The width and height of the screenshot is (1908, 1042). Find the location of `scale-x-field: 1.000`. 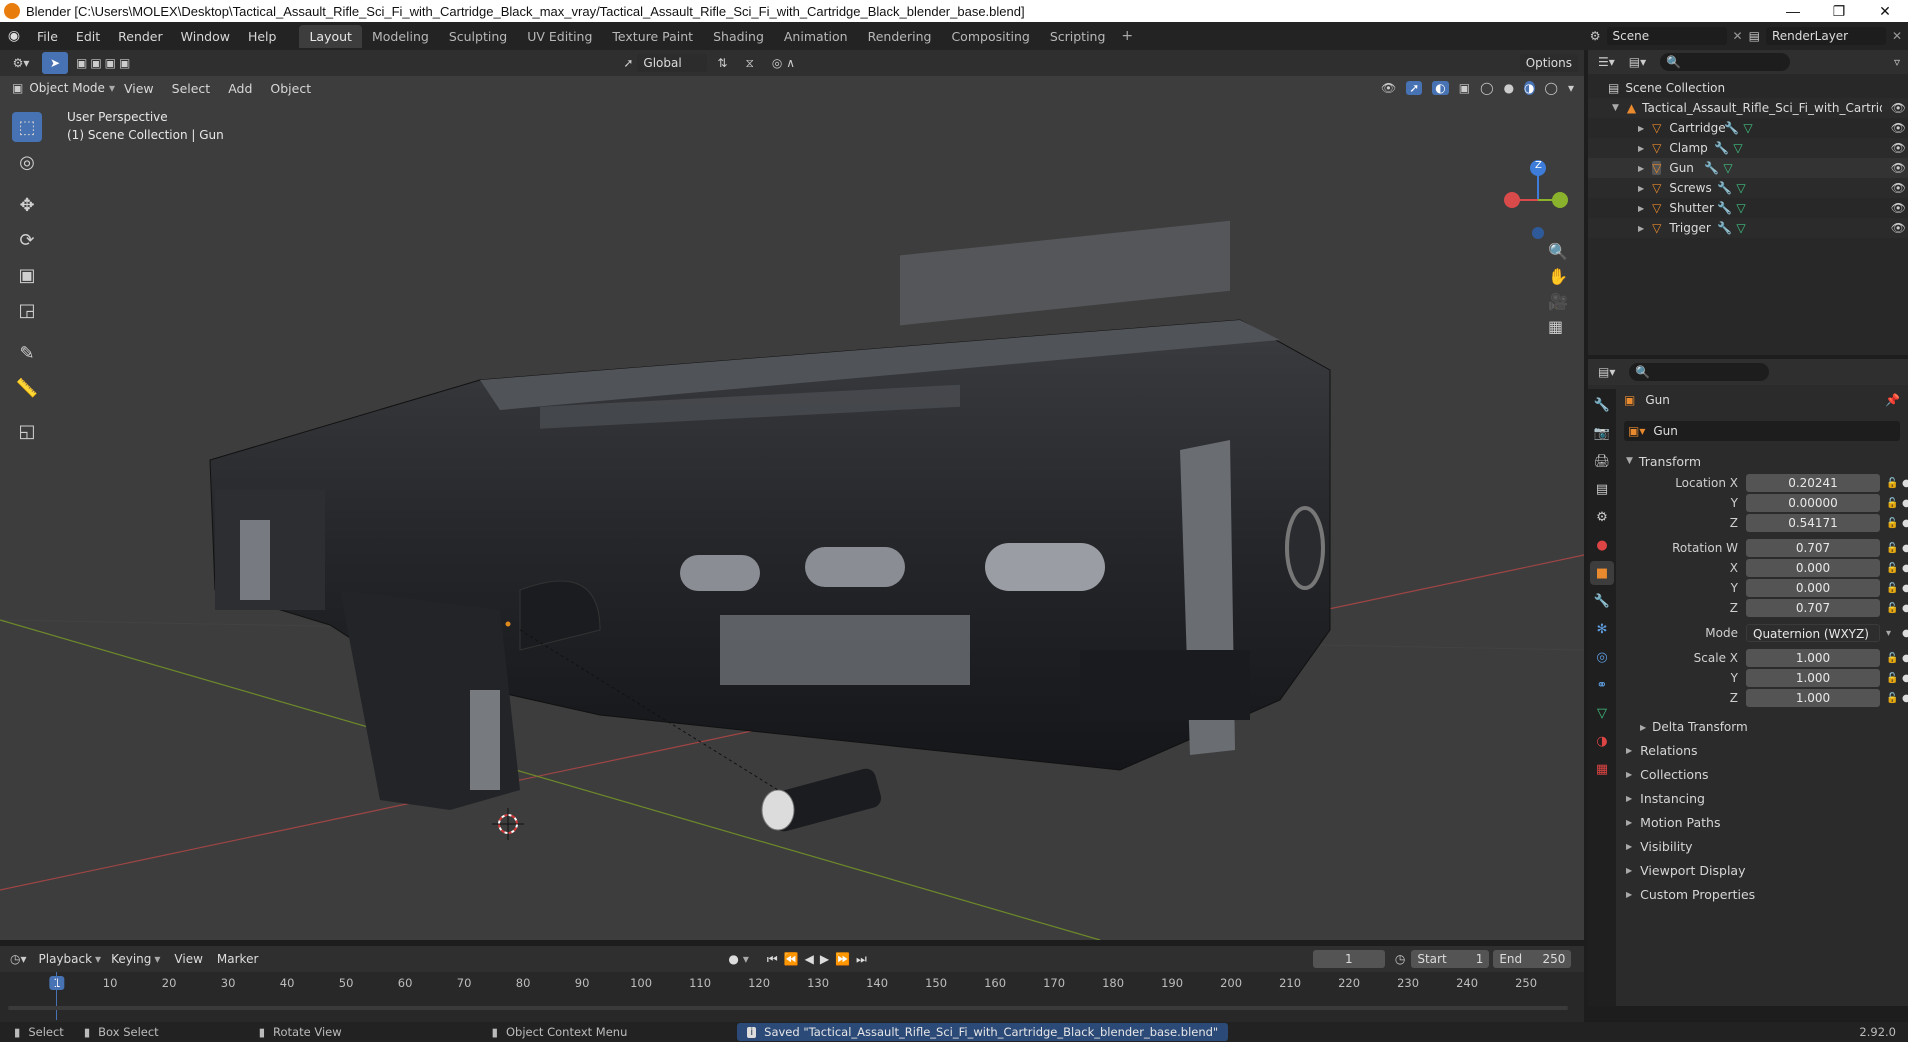

scale-x-field: 1.000 is located at coordinates (1813, 658).